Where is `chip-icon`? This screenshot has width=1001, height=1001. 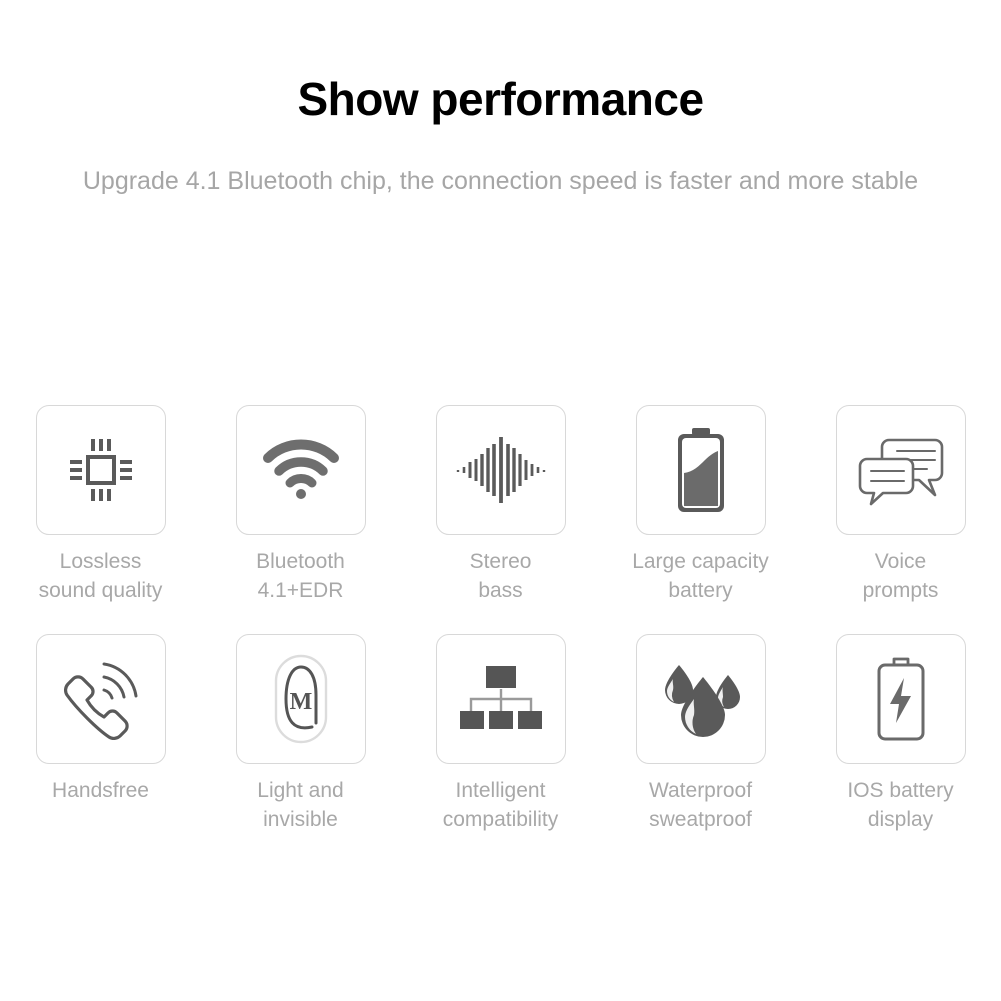 chip-icon is located at coordinates (101, 470).